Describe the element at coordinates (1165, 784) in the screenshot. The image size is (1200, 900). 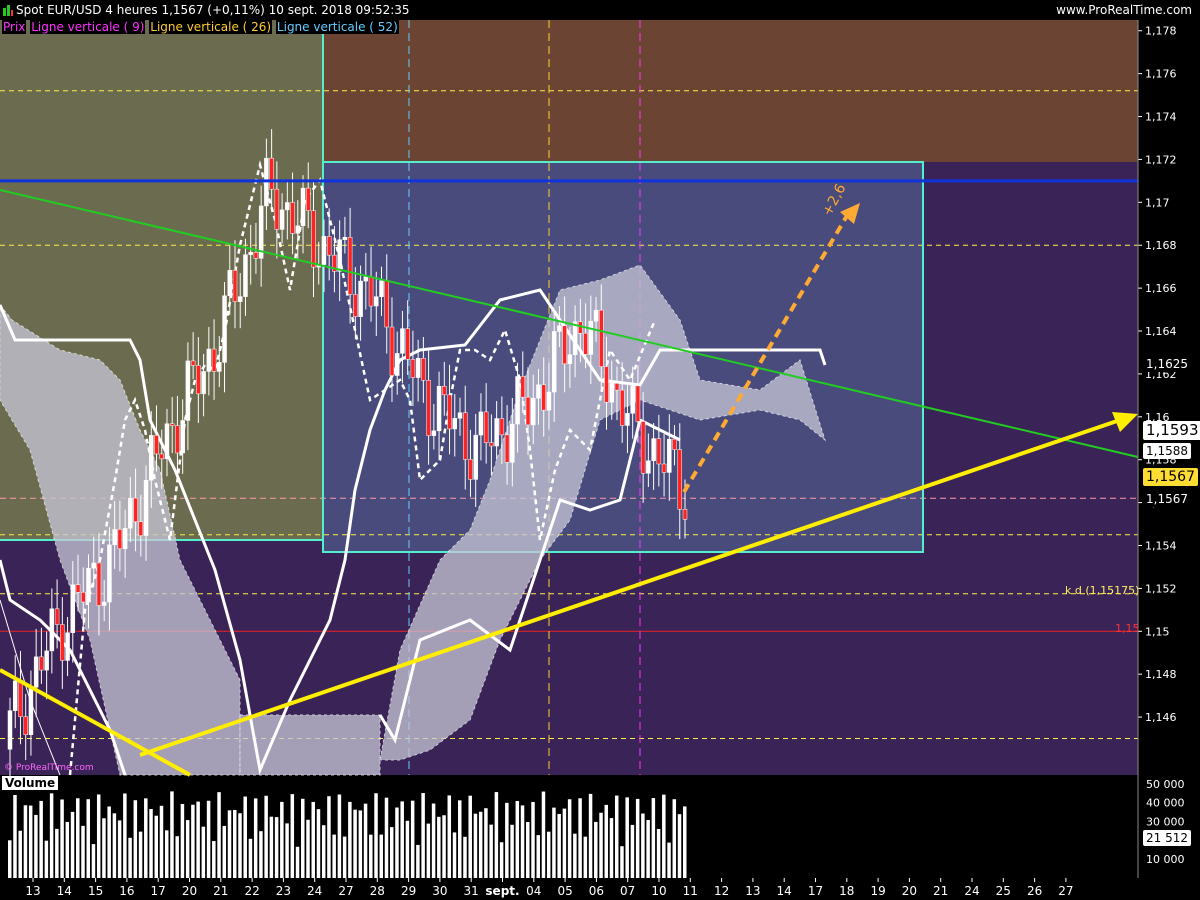
I see `volume-tick-label: 50 000` at that location.